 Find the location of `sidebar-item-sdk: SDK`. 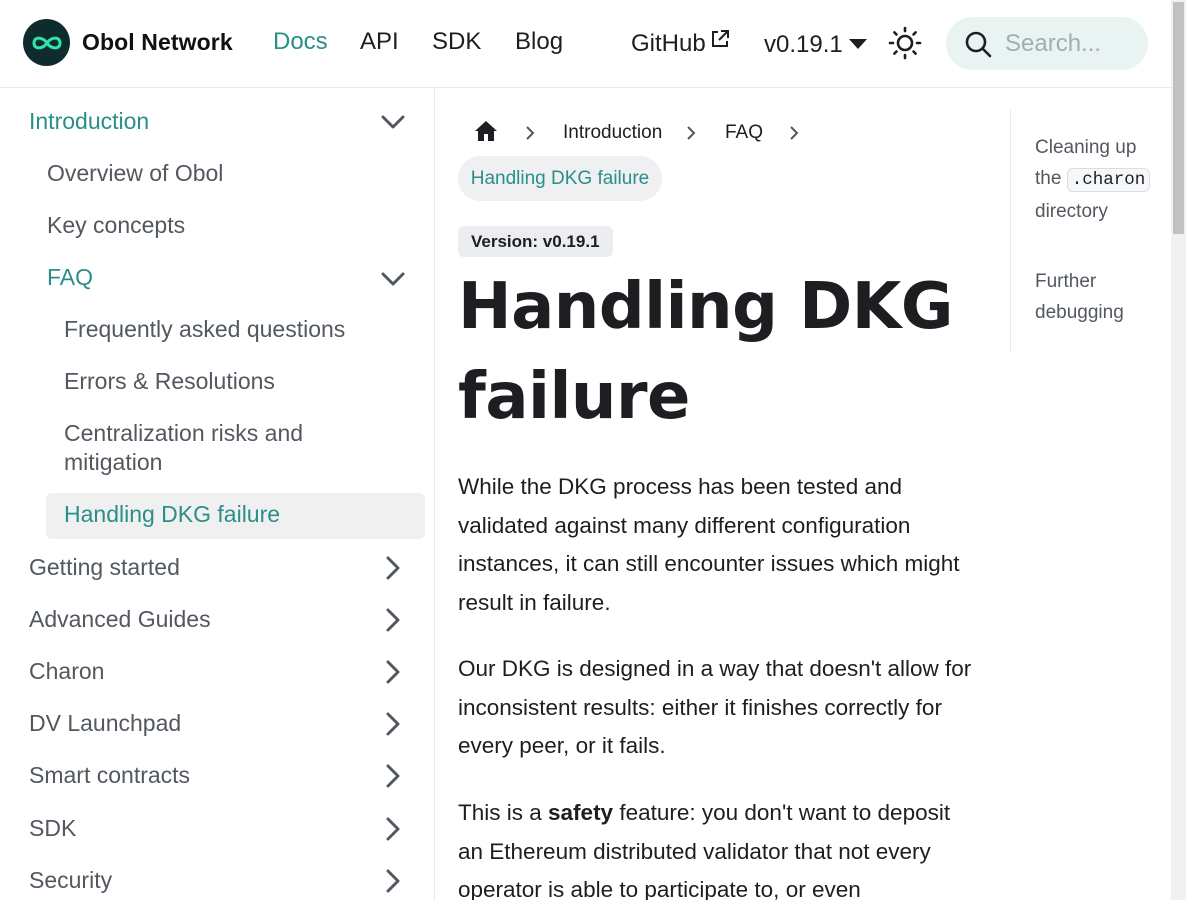

sidebar-item-sdk: SDK is located at coordinates (52, 828).